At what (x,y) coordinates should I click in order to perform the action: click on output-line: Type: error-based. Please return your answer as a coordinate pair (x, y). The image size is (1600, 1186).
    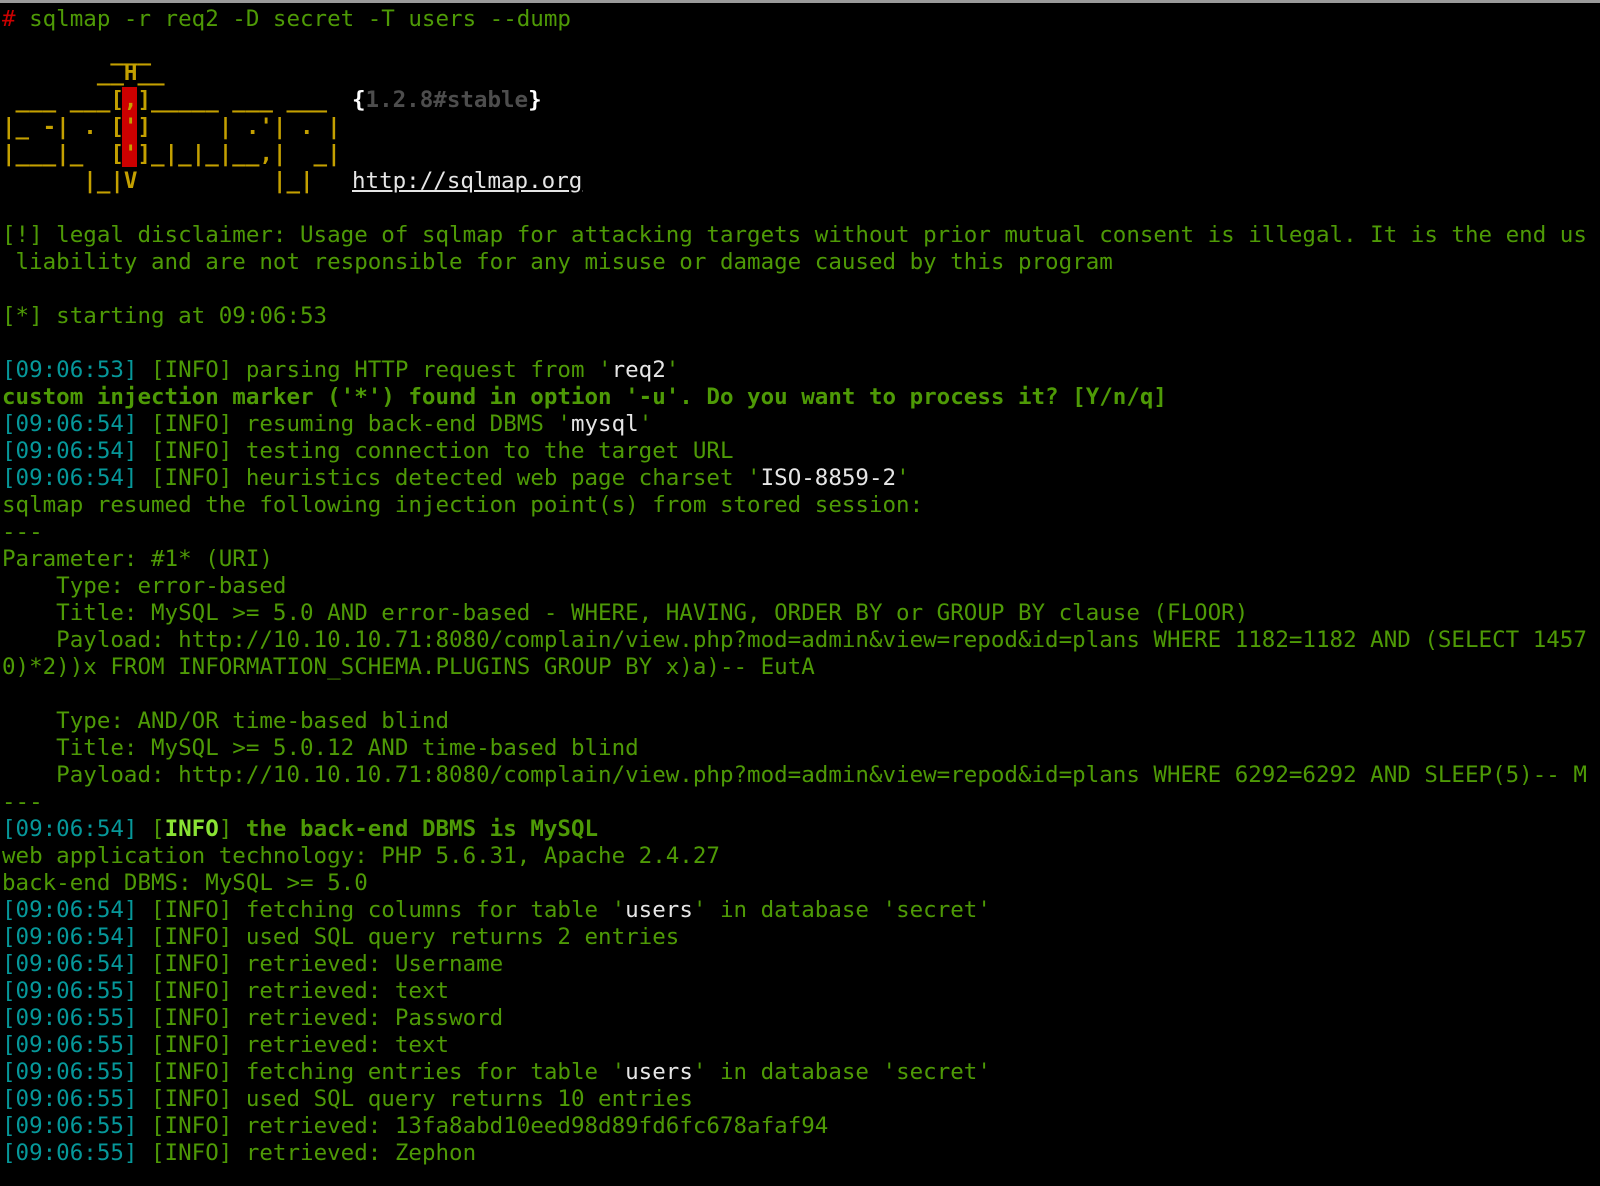
    Looking at the image, I should click on (144, 586).